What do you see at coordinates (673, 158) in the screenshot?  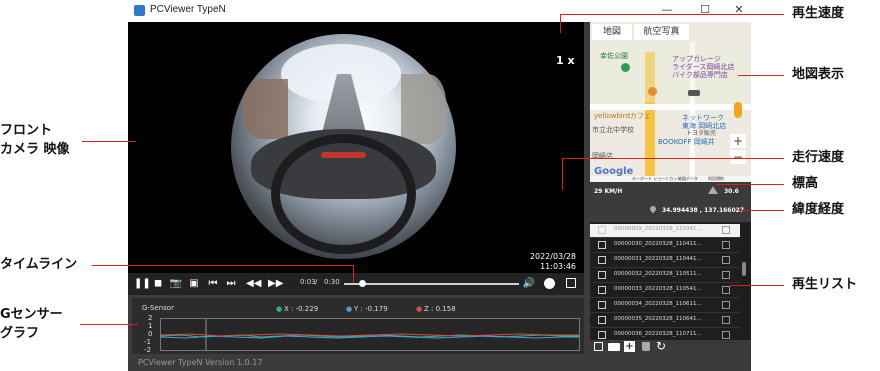 I see `callout-line-drive-speed` at bounding box center [673, 158].